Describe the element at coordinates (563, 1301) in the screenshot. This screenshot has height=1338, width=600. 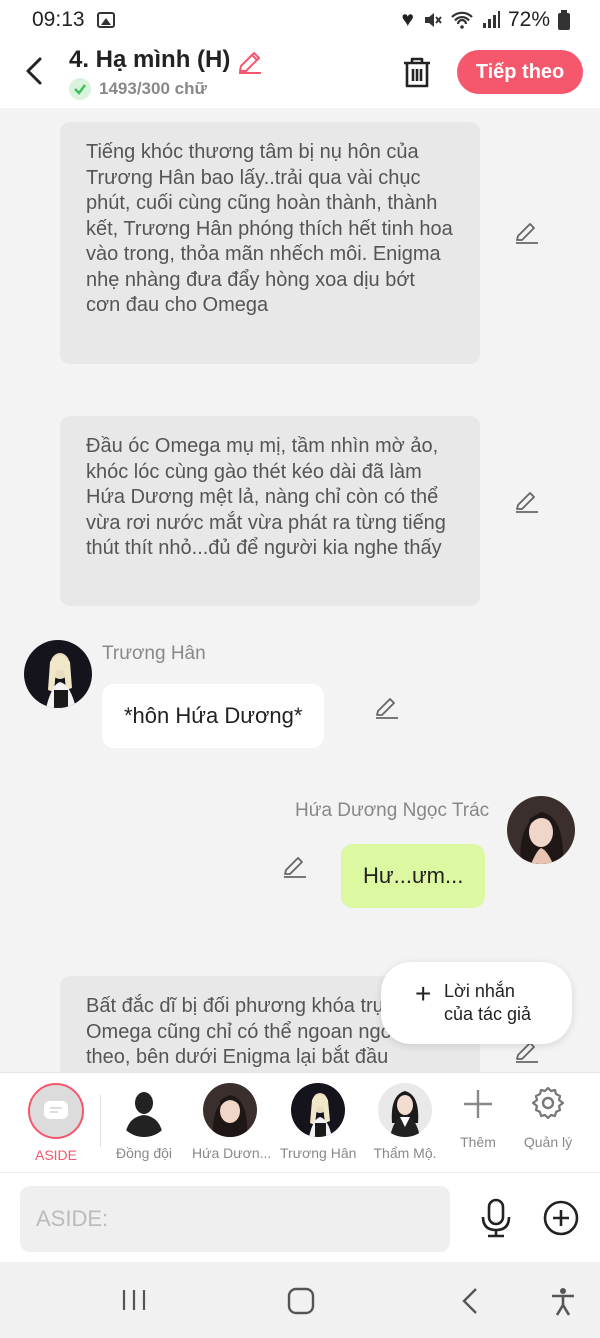
I see `accessibility-icon` at that location.